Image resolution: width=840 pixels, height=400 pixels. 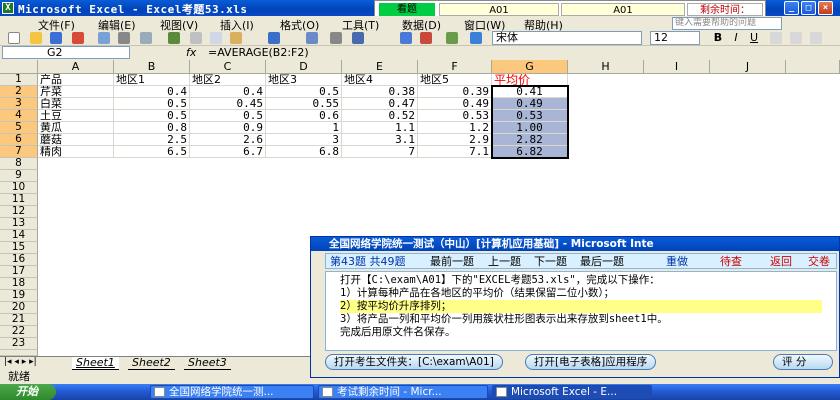 I want to click on copy-icon, so click(x=216, y=38).